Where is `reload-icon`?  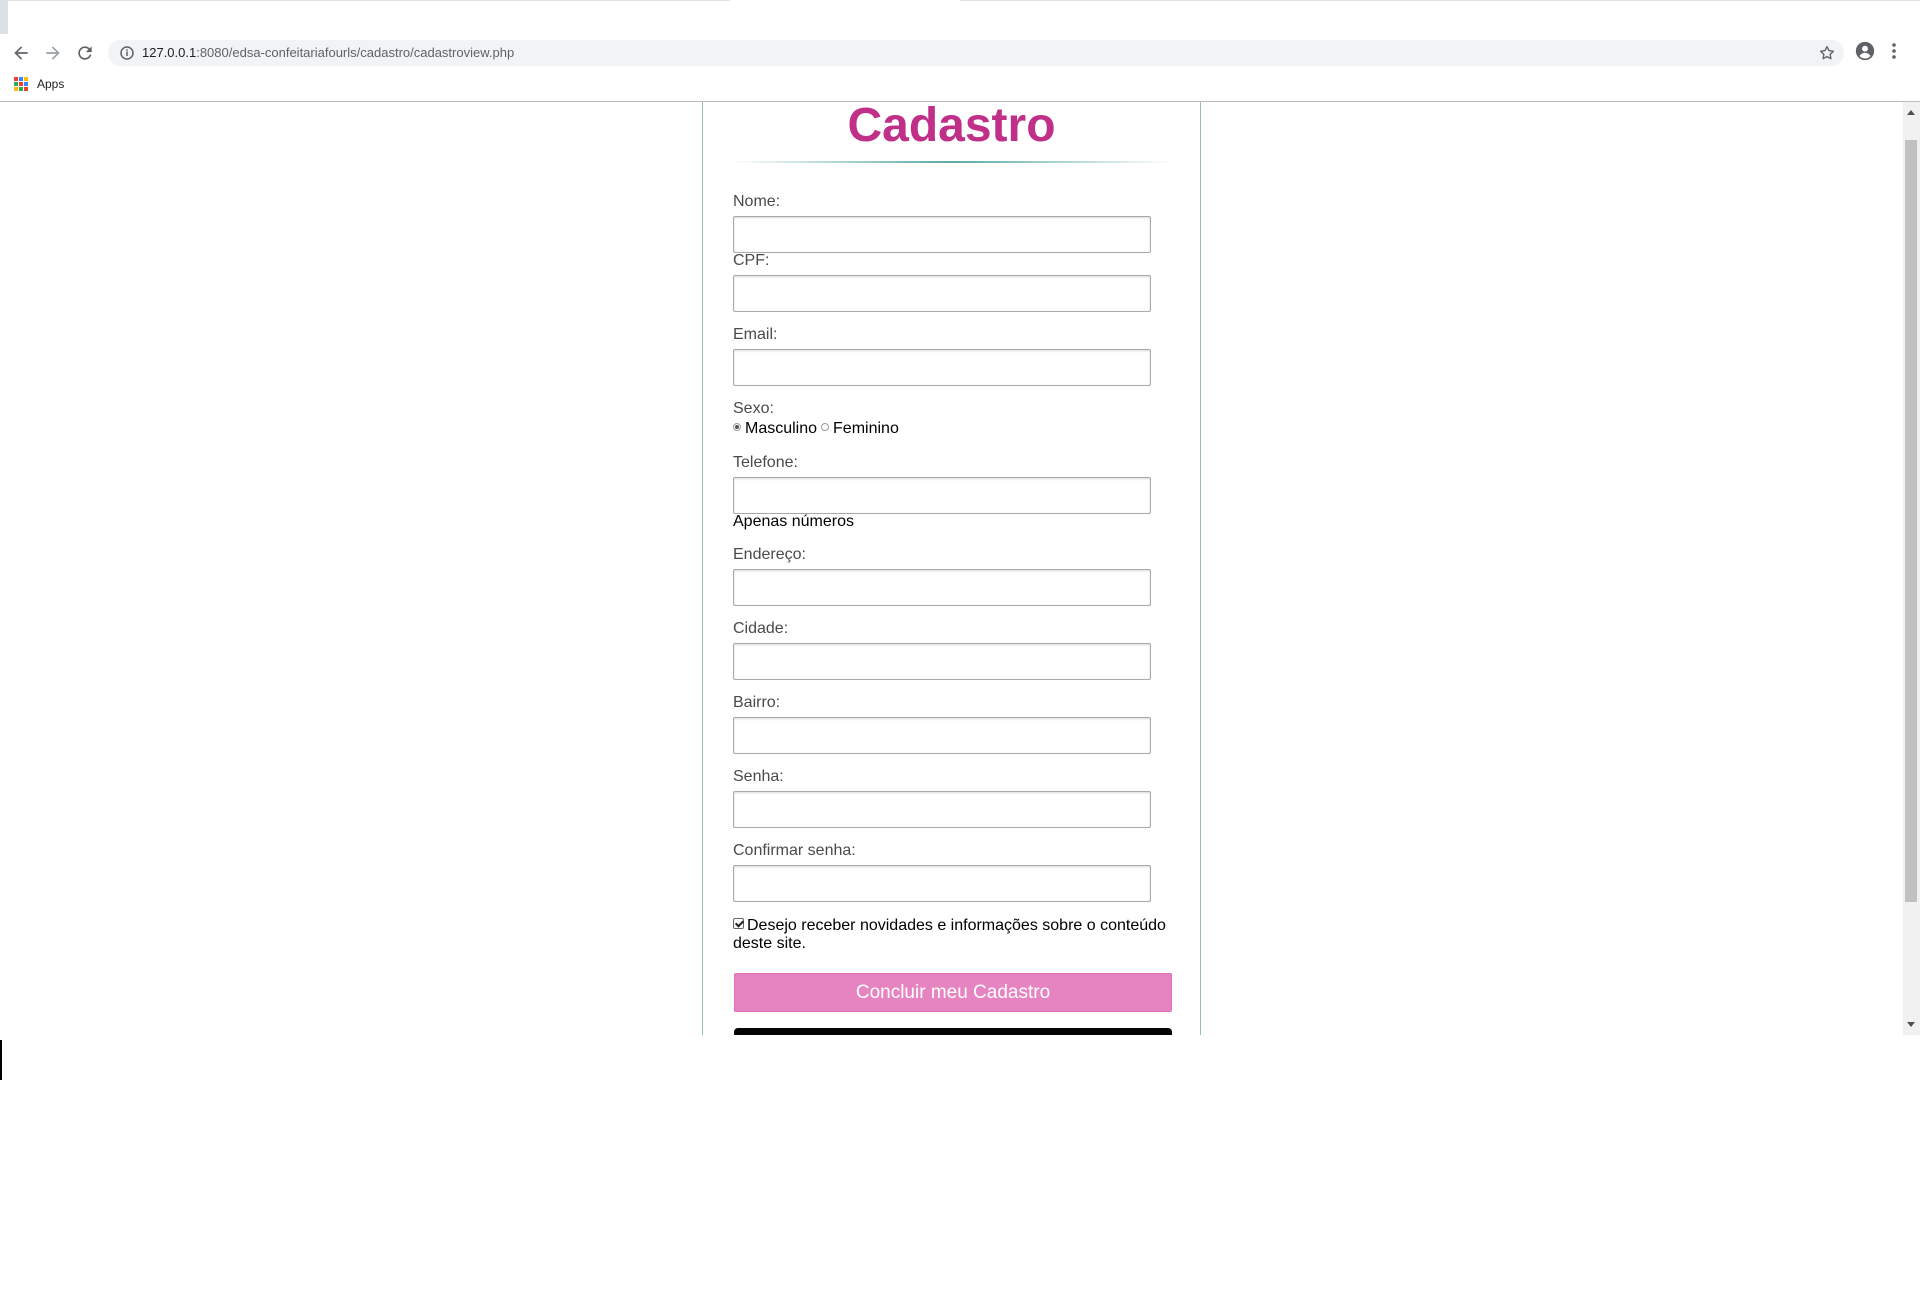
reload-icon is located at coordinates (85, 53).